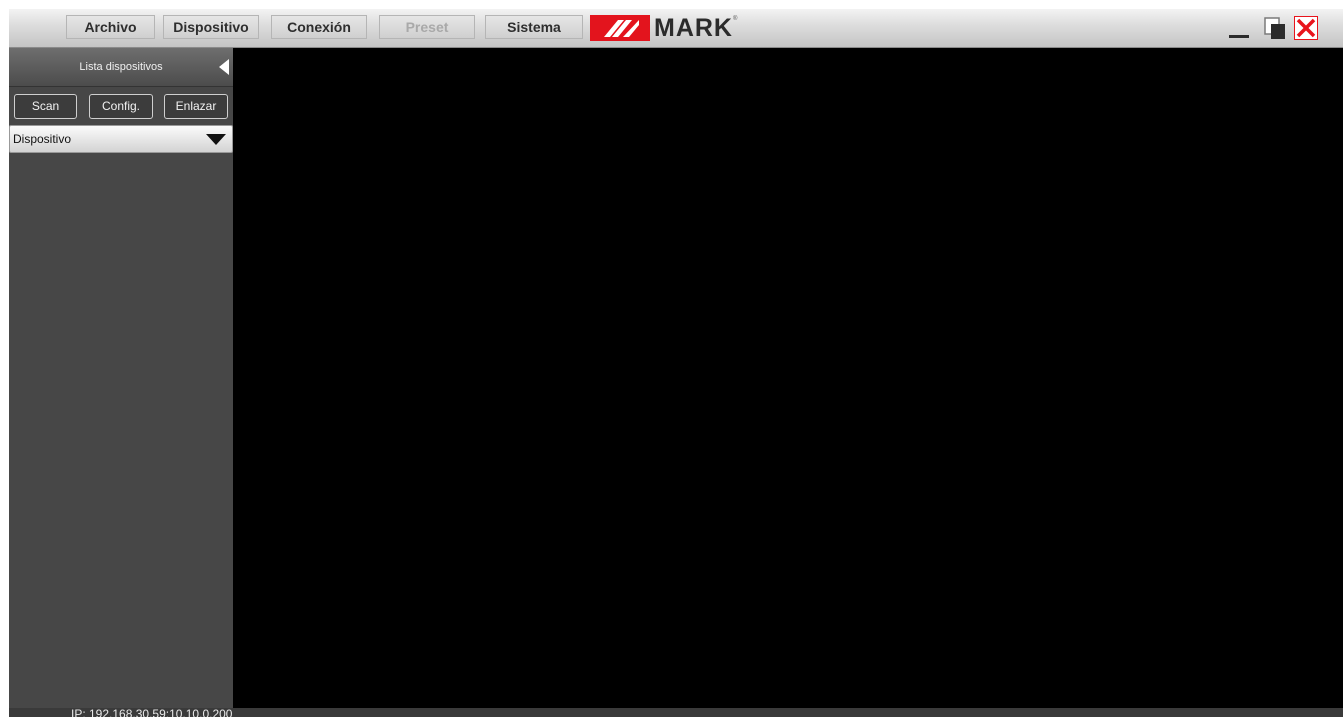 This screenshot has width=1343, height=717. Describe the element at coordinates (45, 106) in the screenshot. I see `scan-button: Scan` at that location.